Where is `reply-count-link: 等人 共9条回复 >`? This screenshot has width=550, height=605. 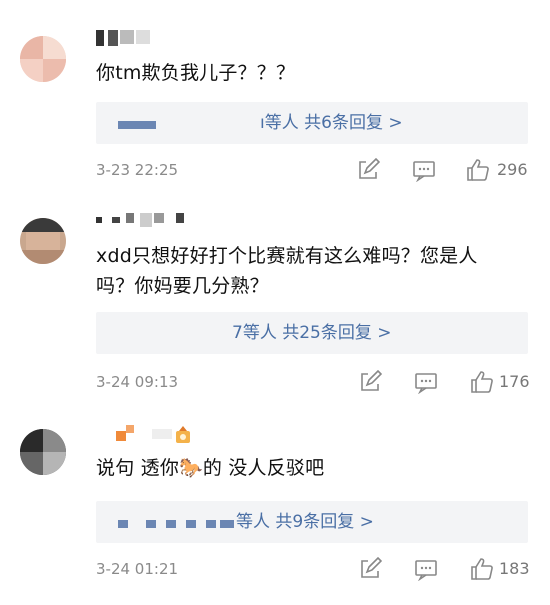 reply-count-link: 等人 共9条回复 > is located at coordinates (305, 522).